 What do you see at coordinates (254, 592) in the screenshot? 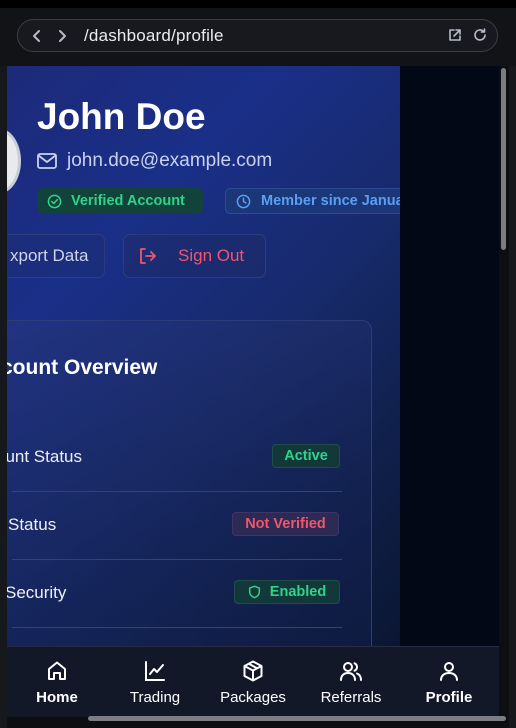
I see `shield-icon` at bounding box center [254, 592].